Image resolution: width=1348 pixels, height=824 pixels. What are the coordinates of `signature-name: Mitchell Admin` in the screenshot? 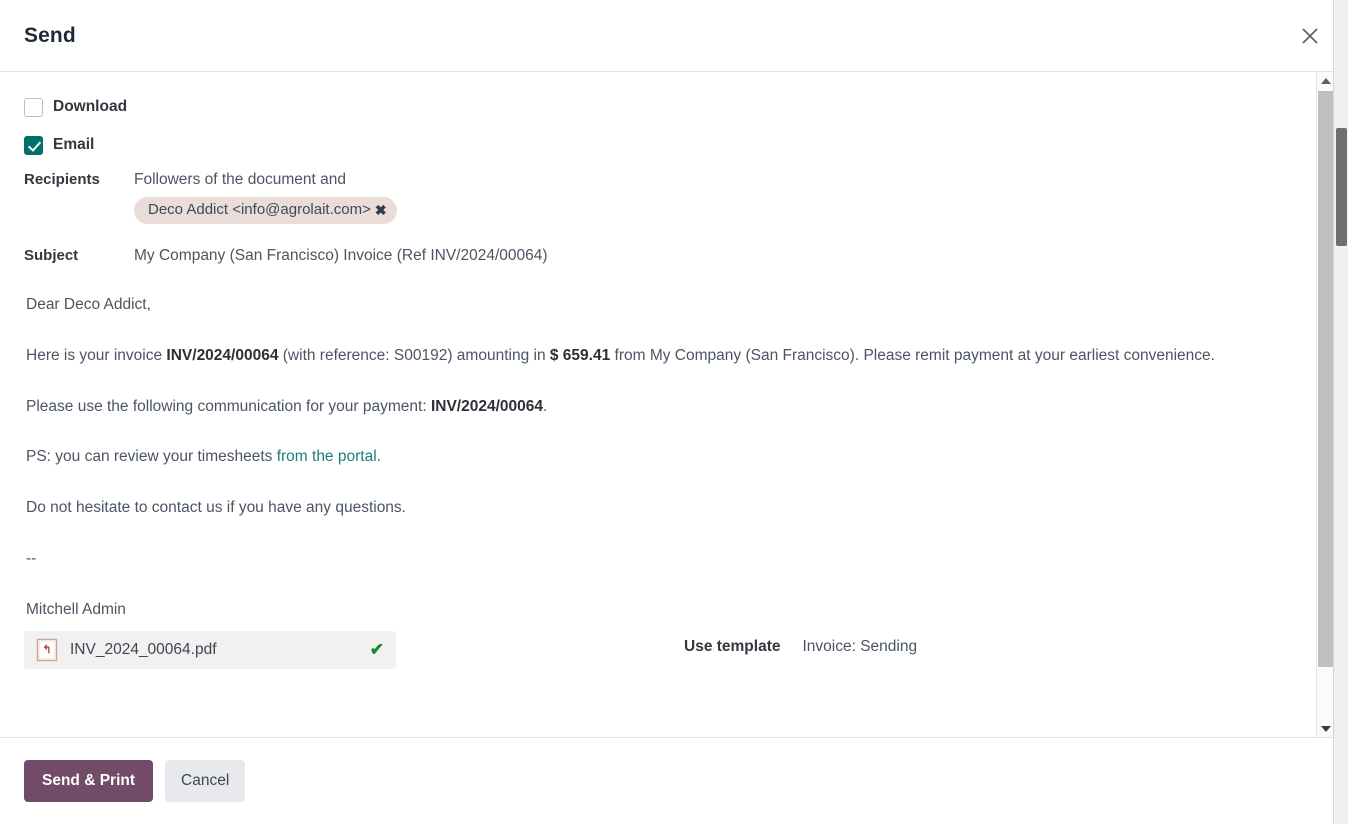 It's located at (76, 609).